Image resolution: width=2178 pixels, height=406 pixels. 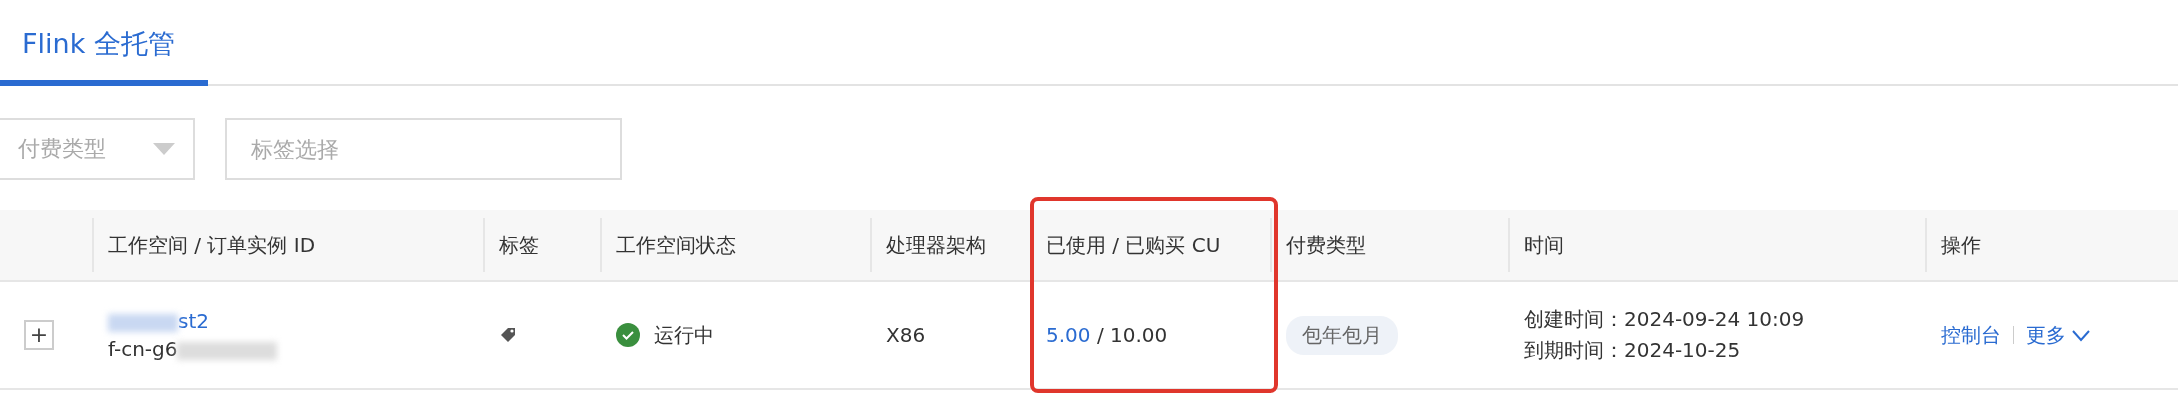 What do you see at coordinates (104, 43) in the screenshot?
I see `tab: Flink 全托管` at bounding box center [104, 43].